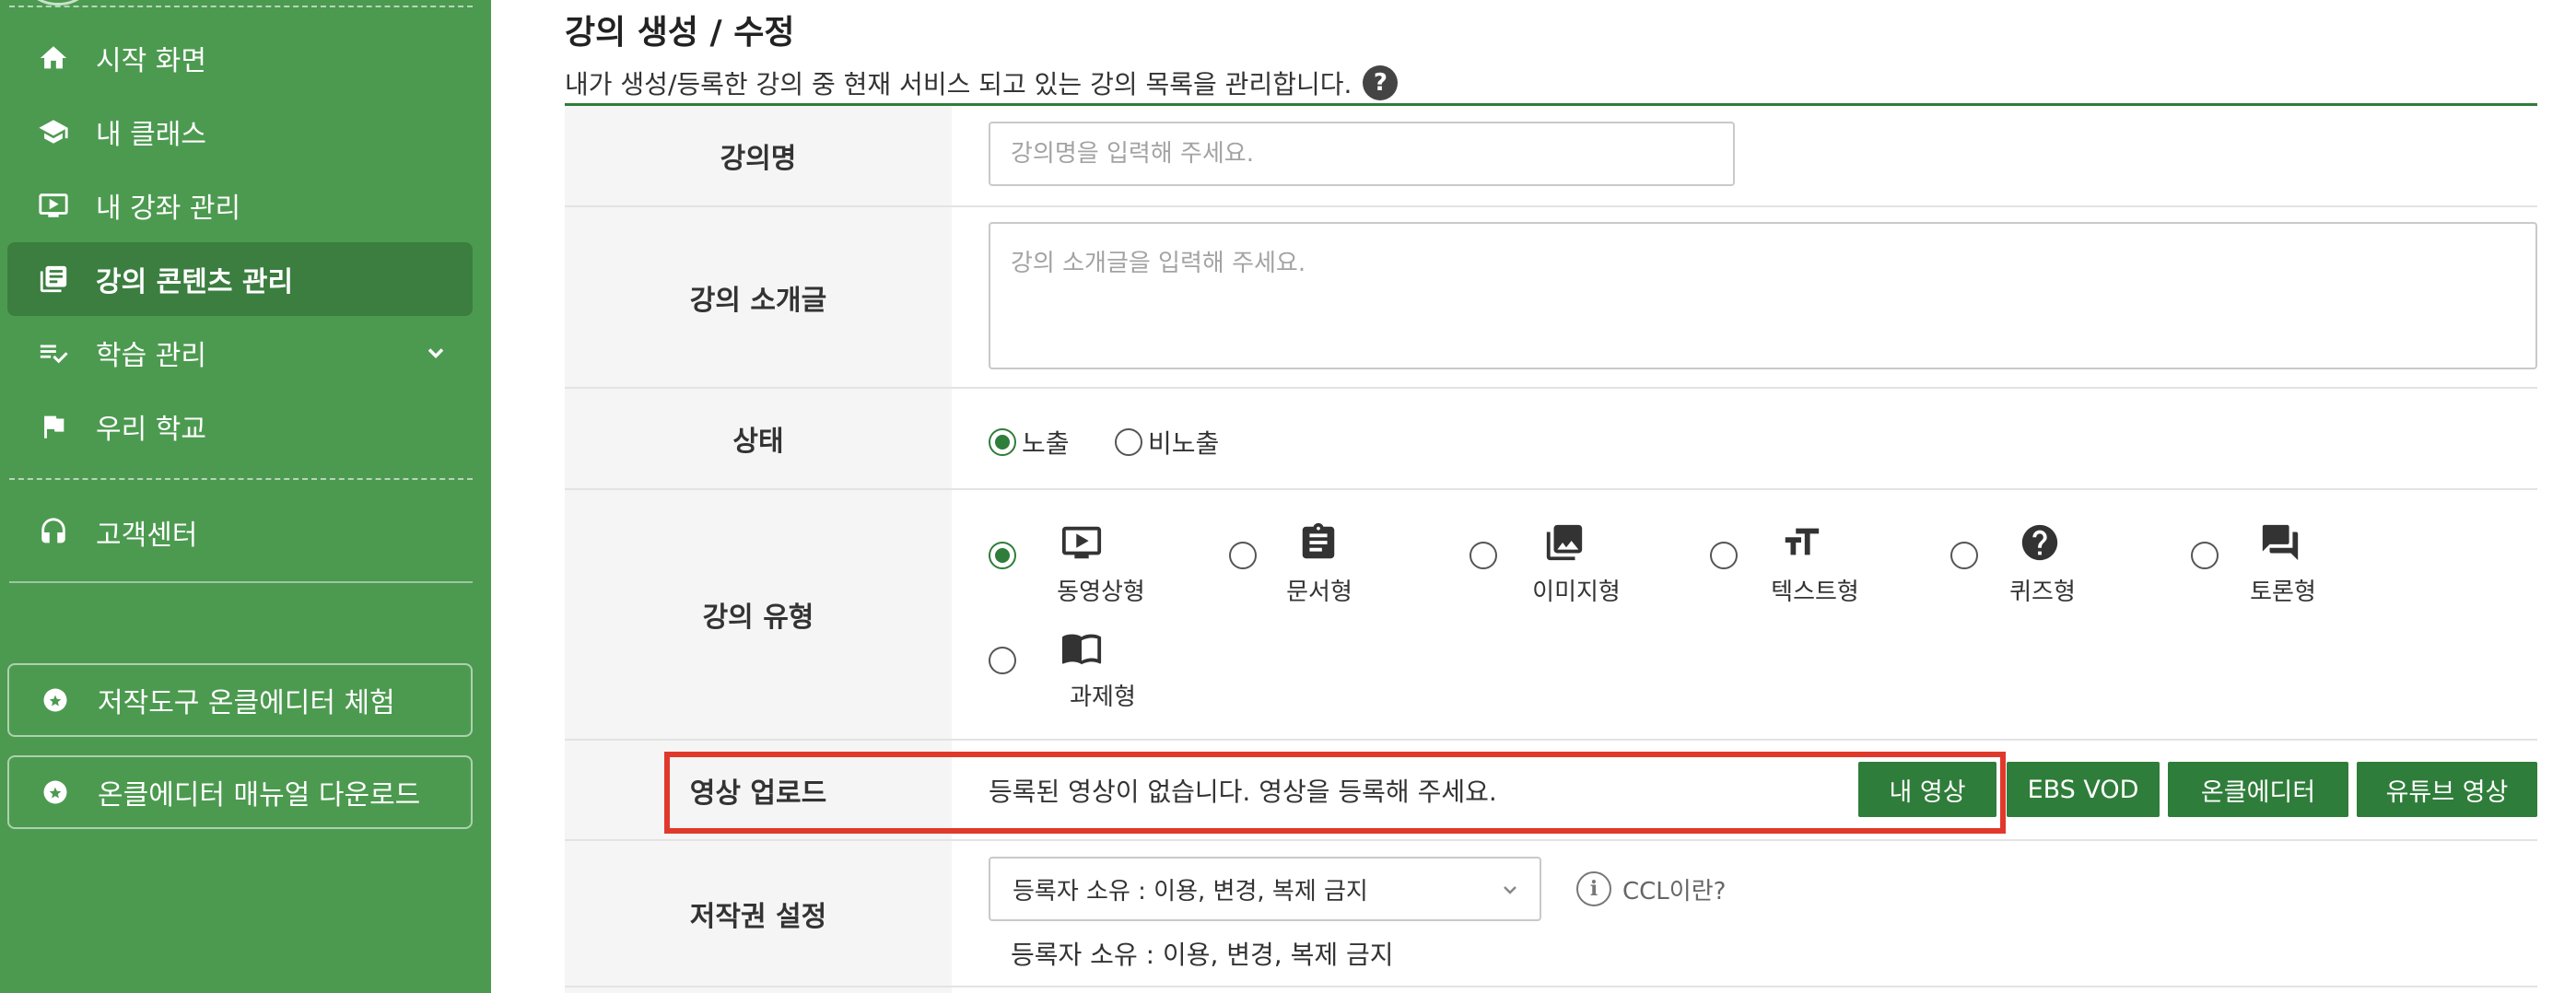  I want to click on status-option-visible: 노출, so click(1029, 442).